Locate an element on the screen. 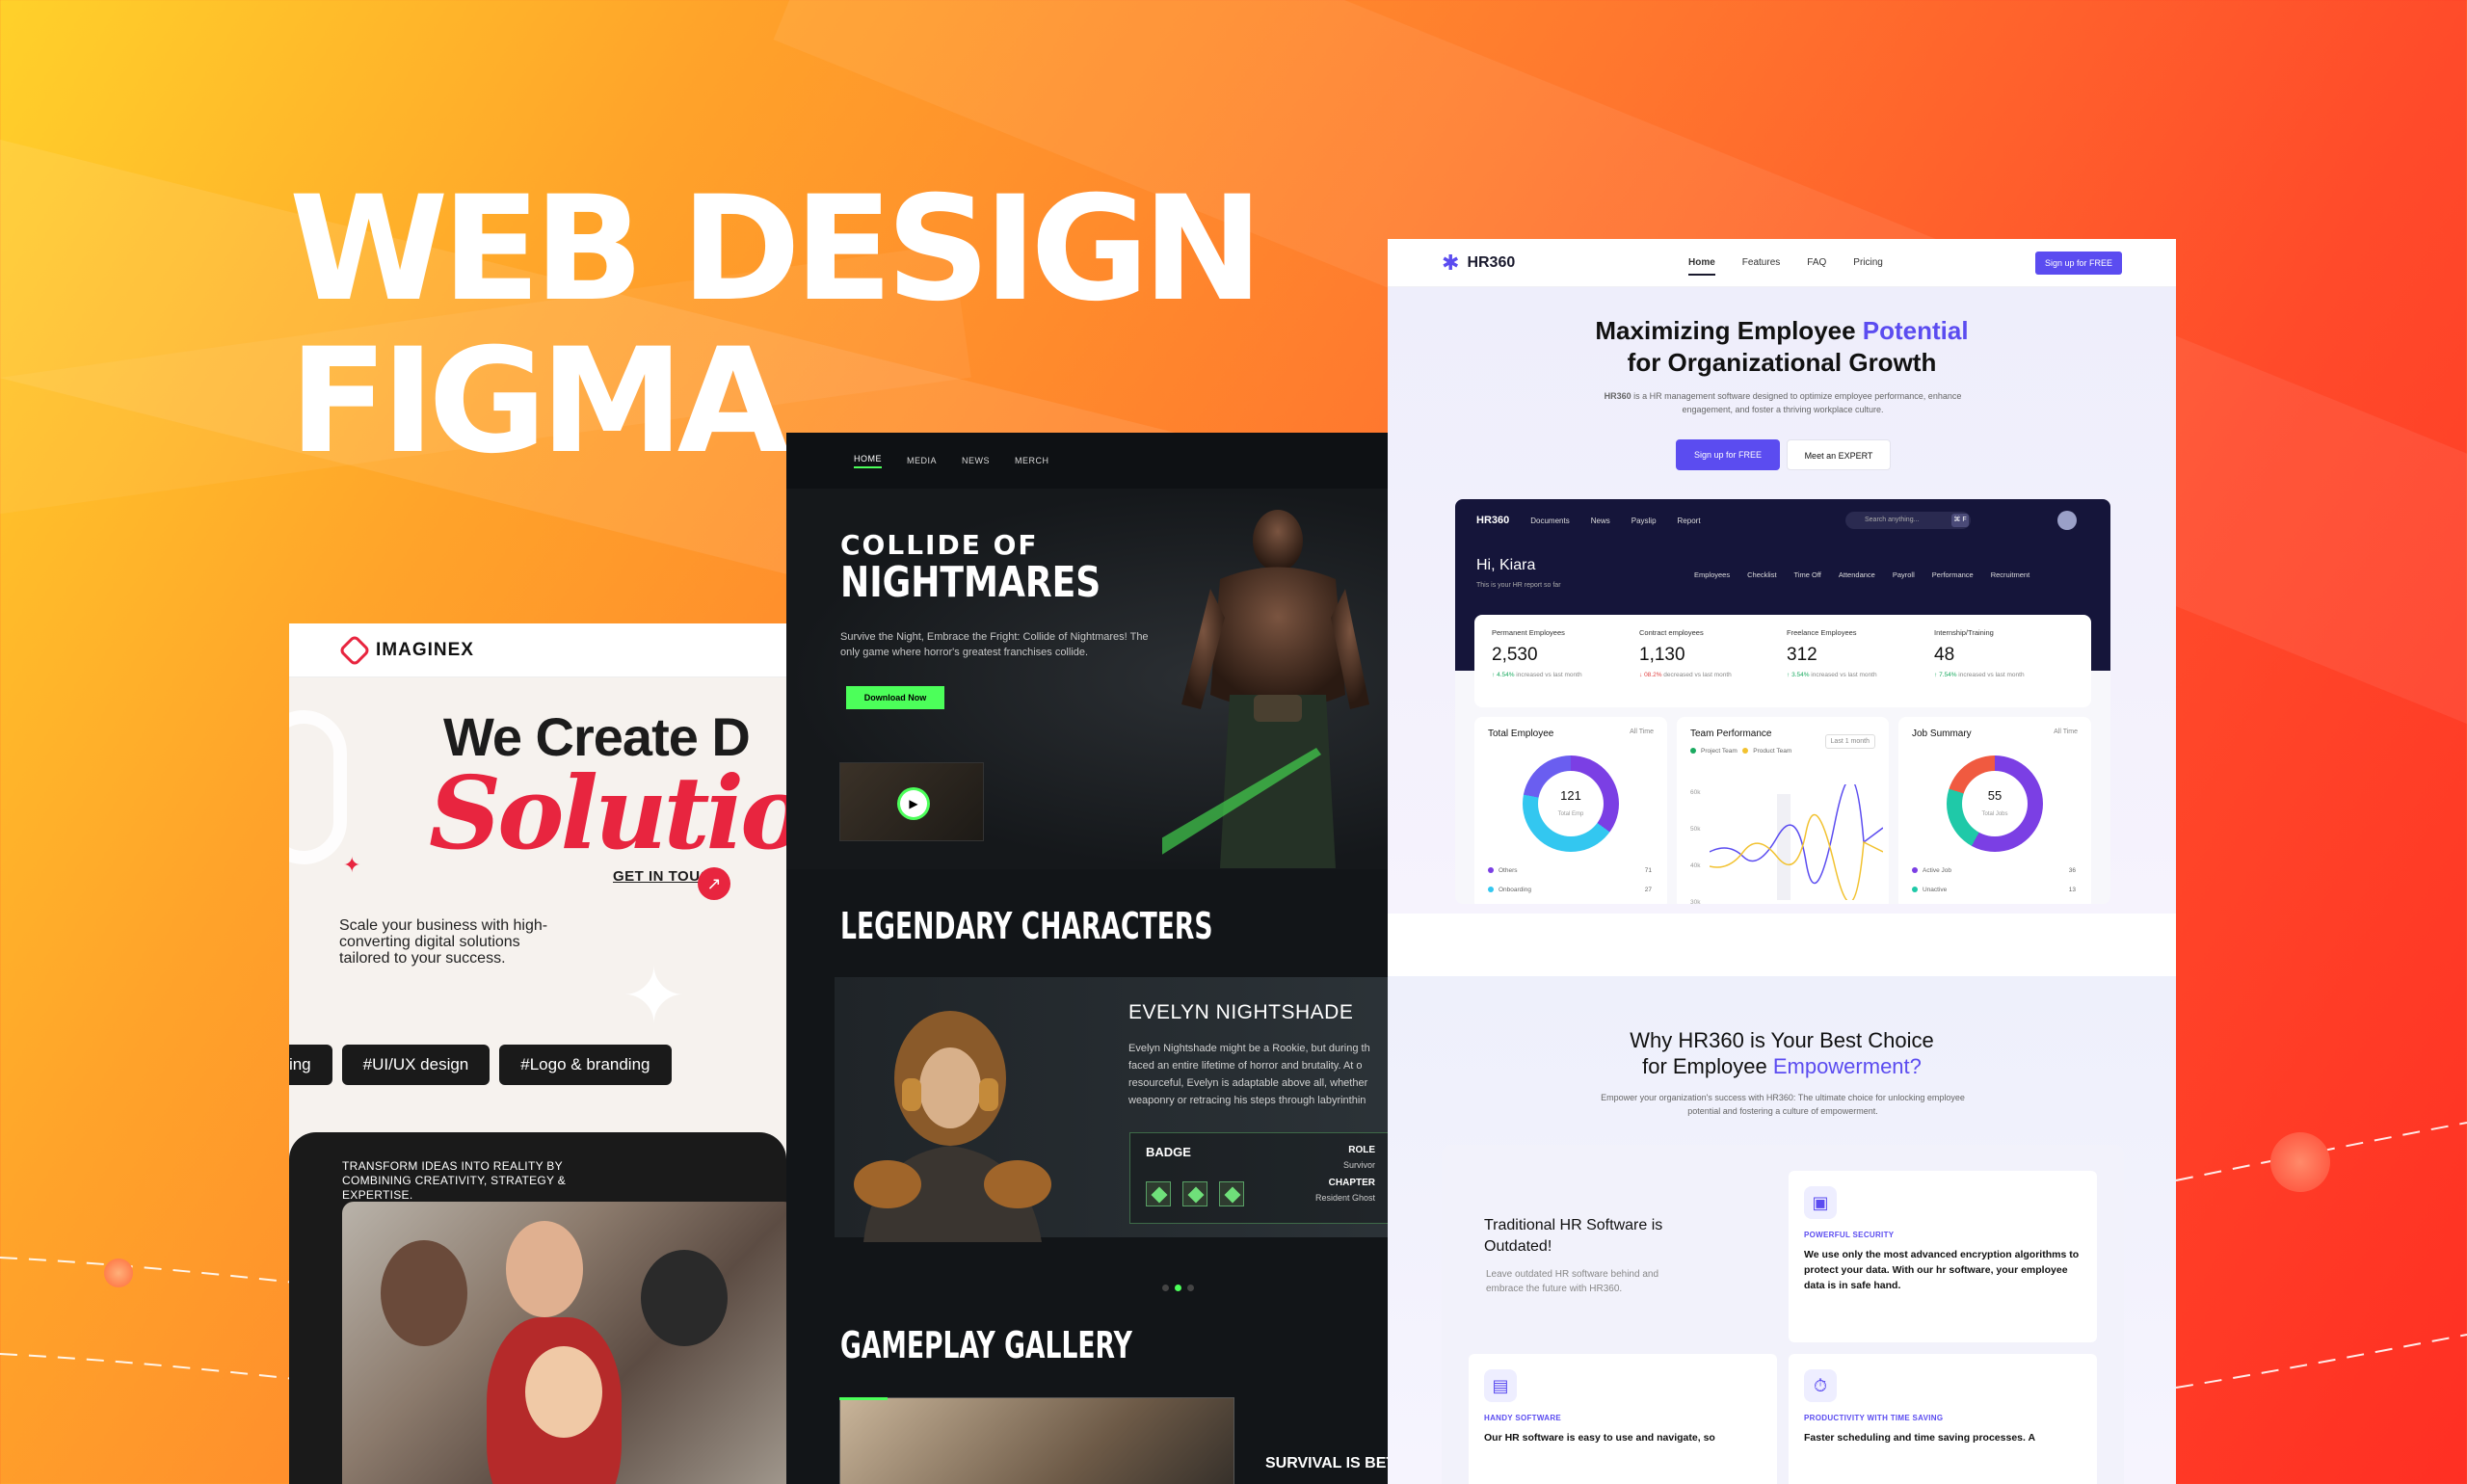  donut-center: 121 Total Emp is located at coordinates (1571, 803).